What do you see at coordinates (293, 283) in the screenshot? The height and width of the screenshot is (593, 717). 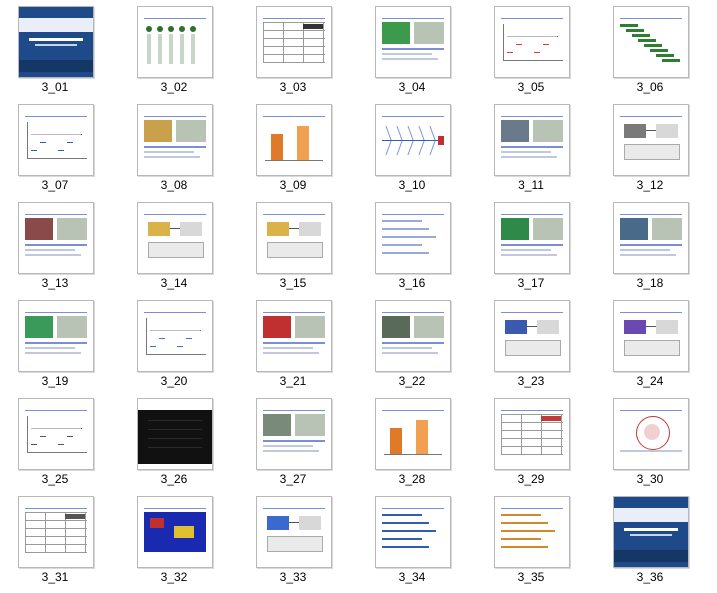 I see `slide-filename-label: 3_15` at bounding box center [293, 283].